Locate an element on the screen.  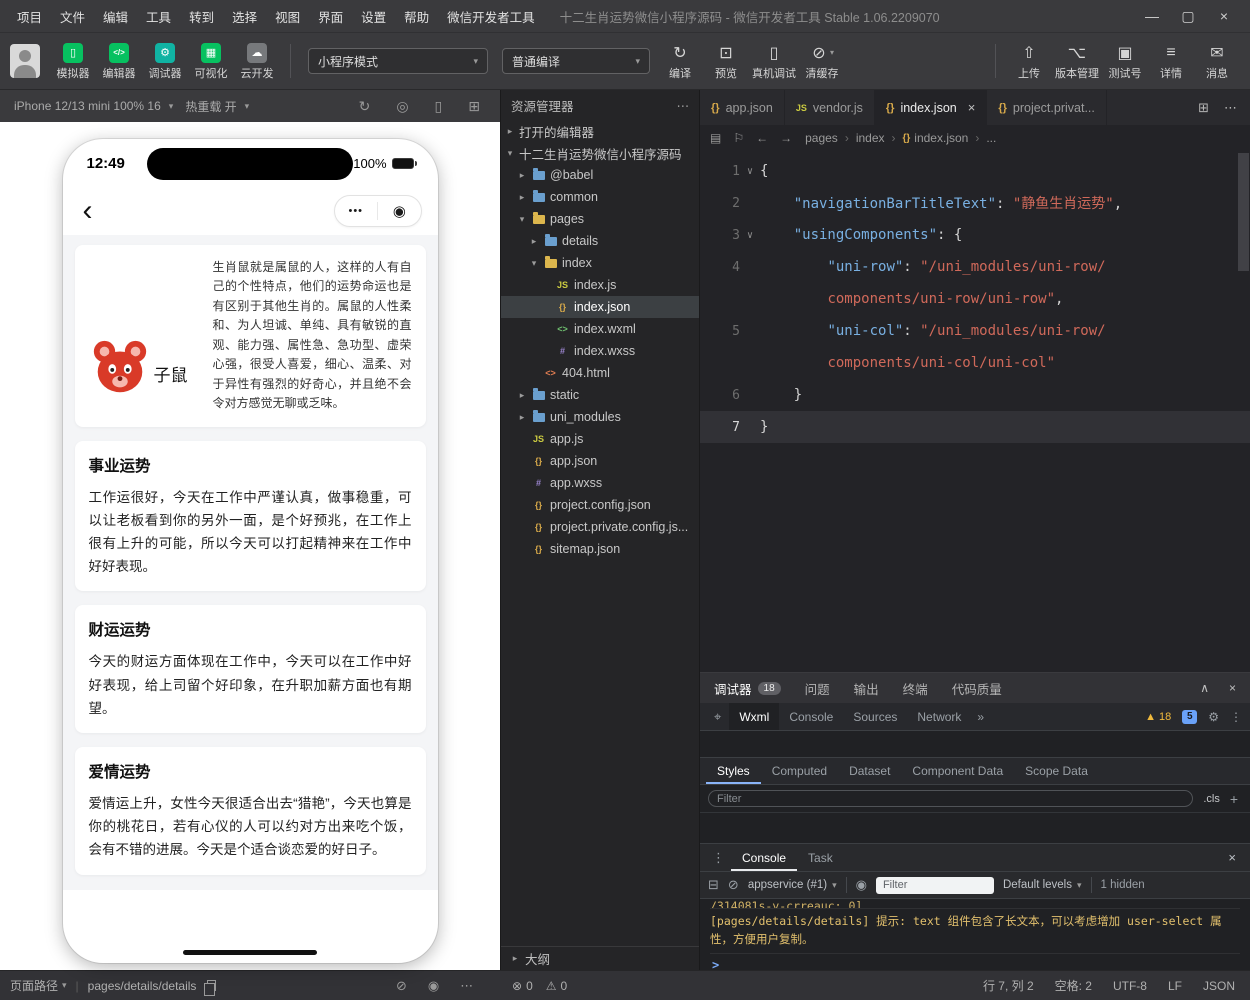
tree-item-index: ▾ index is located at coordinates (600, 263).